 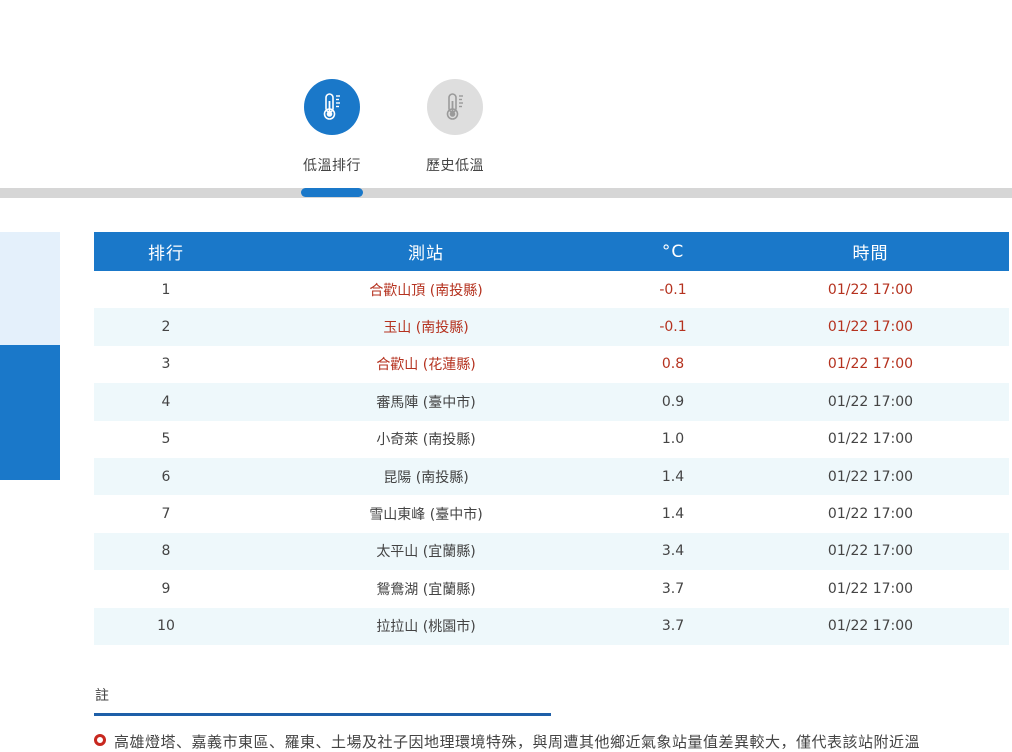 What do you see at coordinates (426, 588) in the screenshot?
I see `station-cell: 鴛鴦湖 (宜蘭縣)` at bounding box center [426, 588].